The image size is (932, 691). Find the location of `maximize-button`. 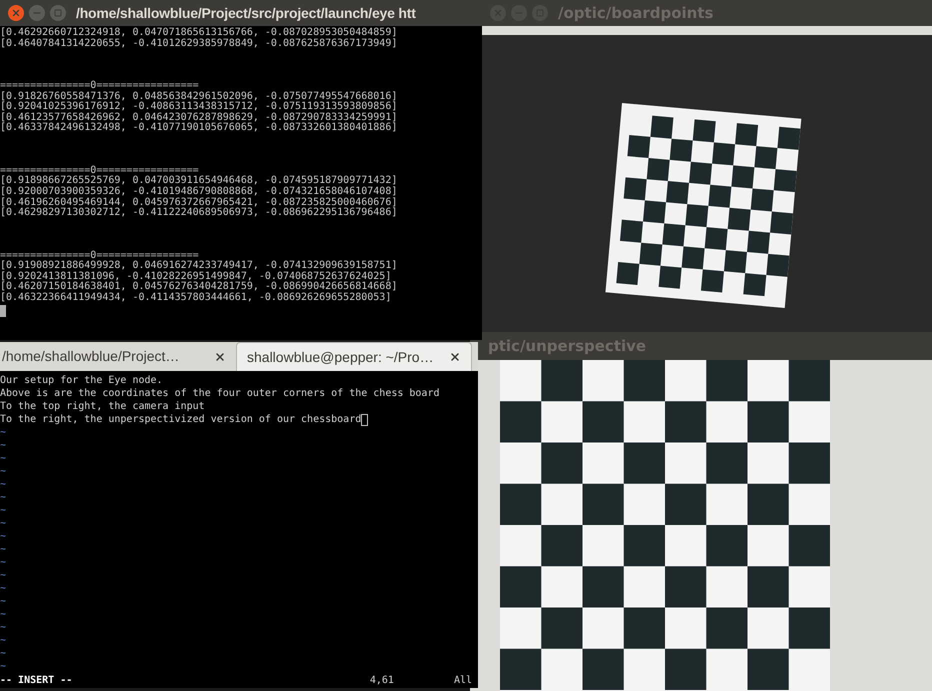

maximize-button is located at coordinates (58, 13).